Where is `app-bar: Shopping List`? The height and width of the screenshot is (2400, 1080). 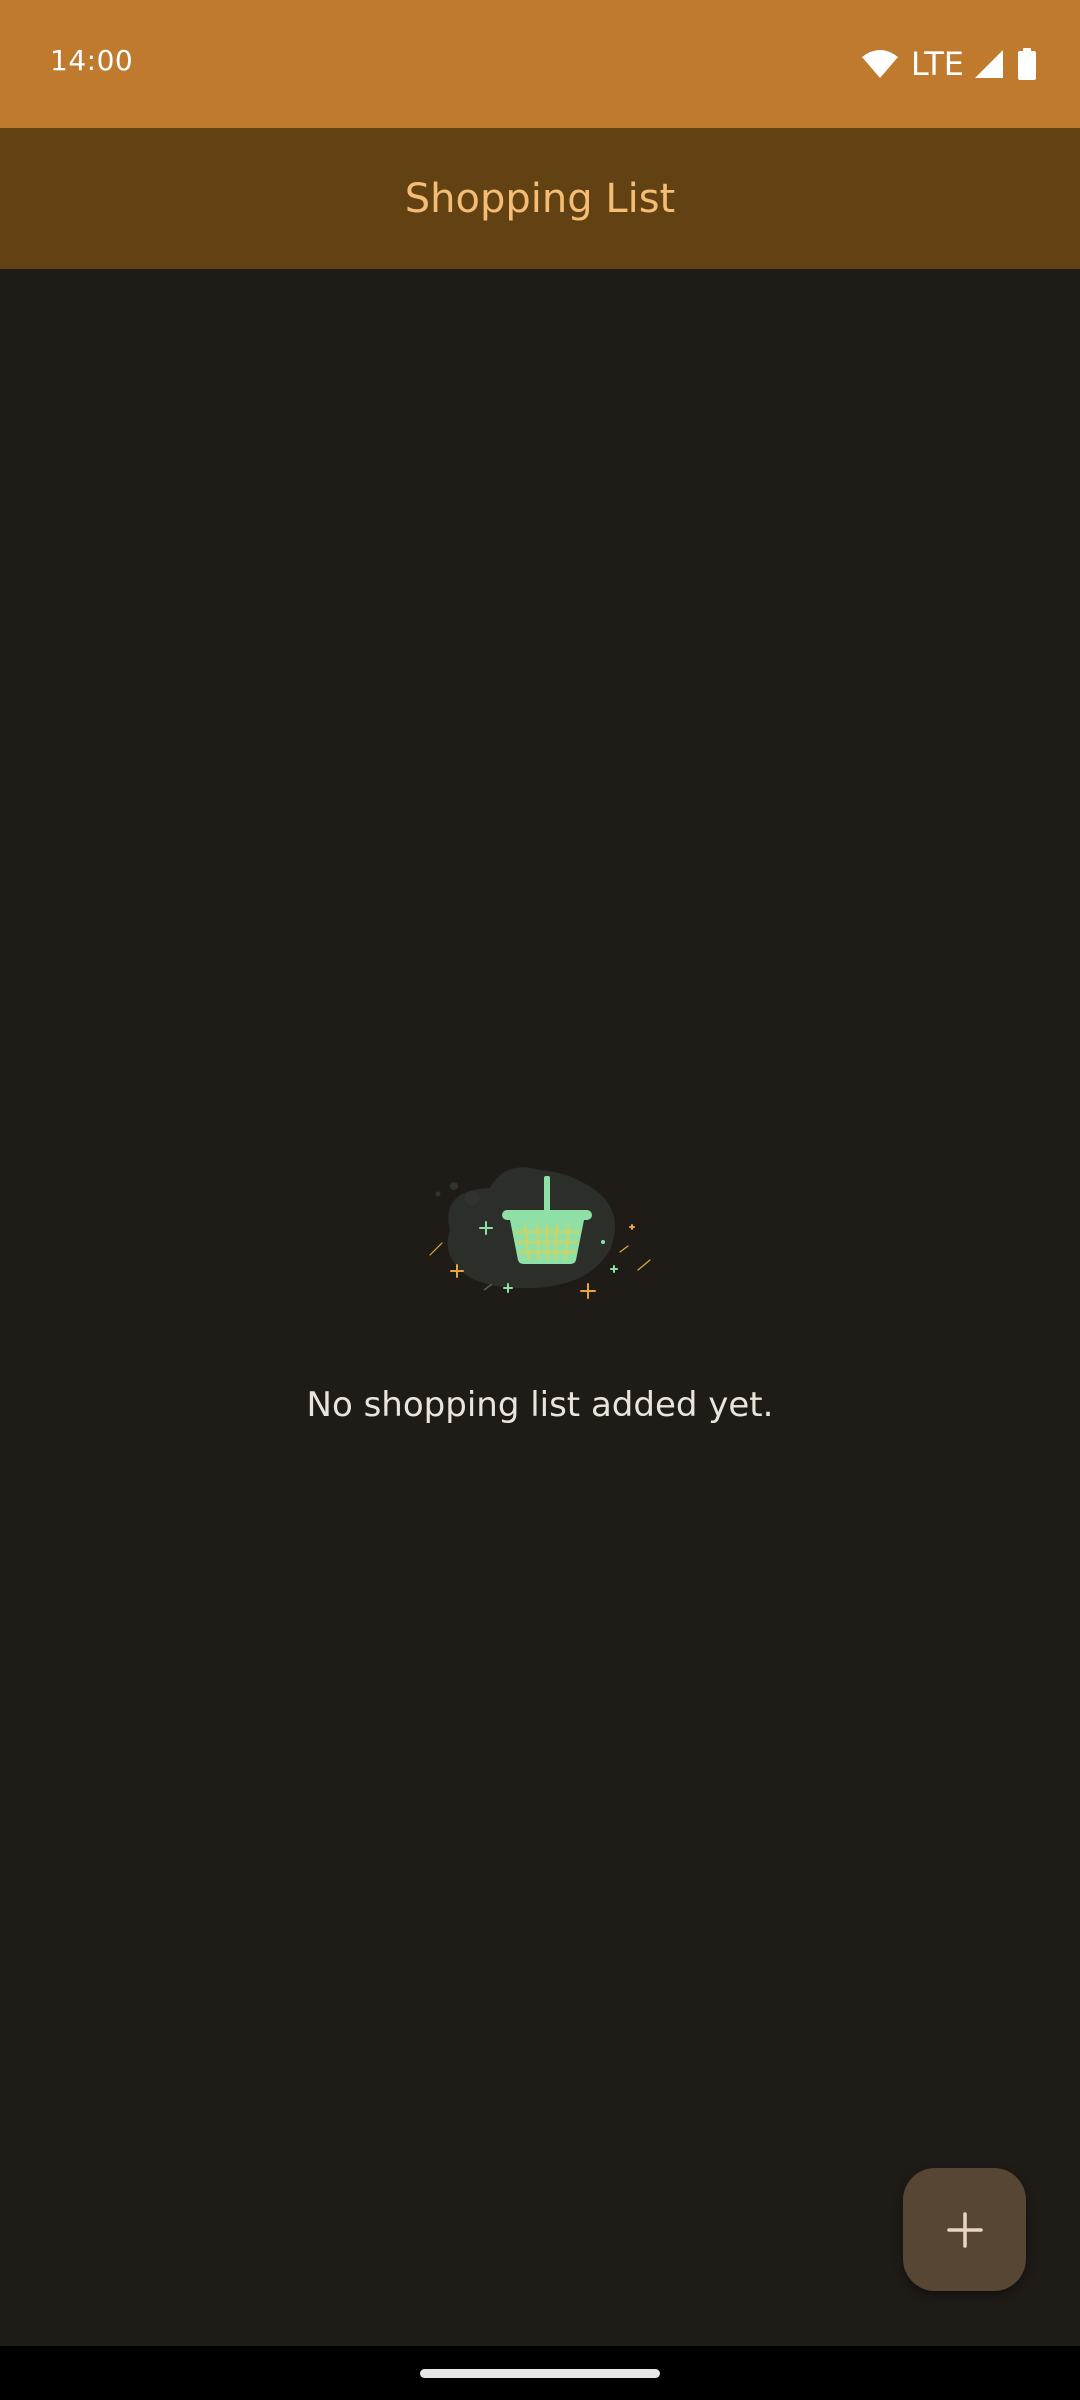
app-bar: Shopping List is located at coordinates (540, 198).